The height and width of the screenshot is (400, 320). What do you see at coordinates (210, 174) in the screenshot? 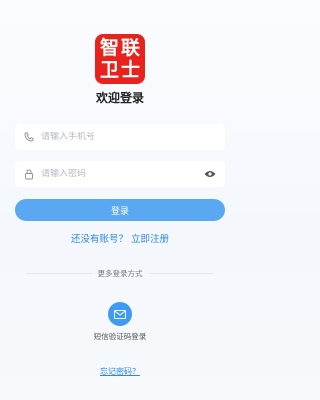
I see `eye-icon` at bounding box center [210, 174].